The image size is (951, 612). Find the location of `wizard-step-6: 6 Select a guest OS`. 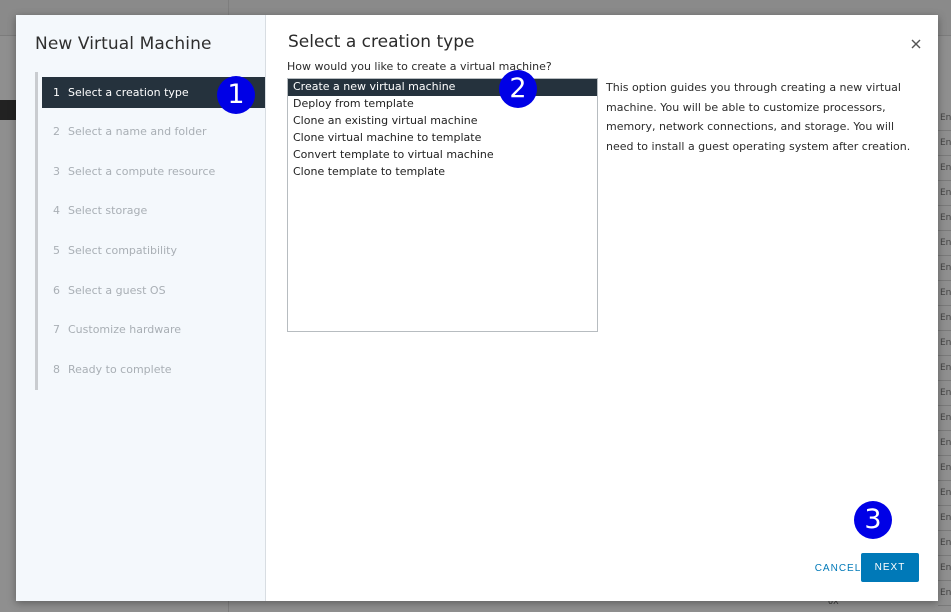

wizard-step-6: 6 Select a guest OS is located at coordinates (153, 290).